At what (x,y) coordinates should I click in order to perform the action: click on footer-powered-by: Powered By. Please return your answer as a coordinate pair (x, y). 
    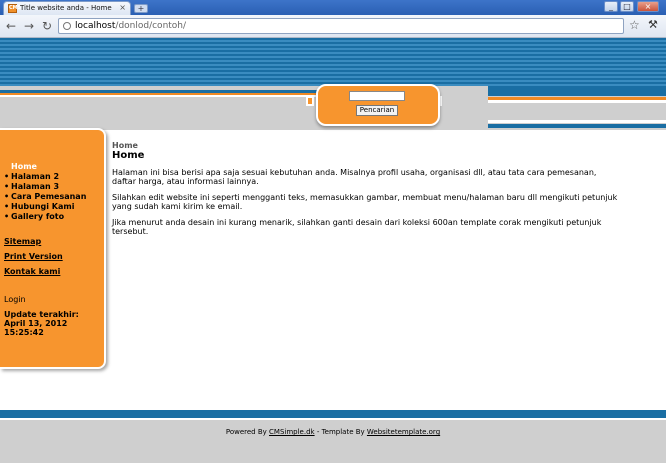
    Looking at the image, I should click on (246, 432).